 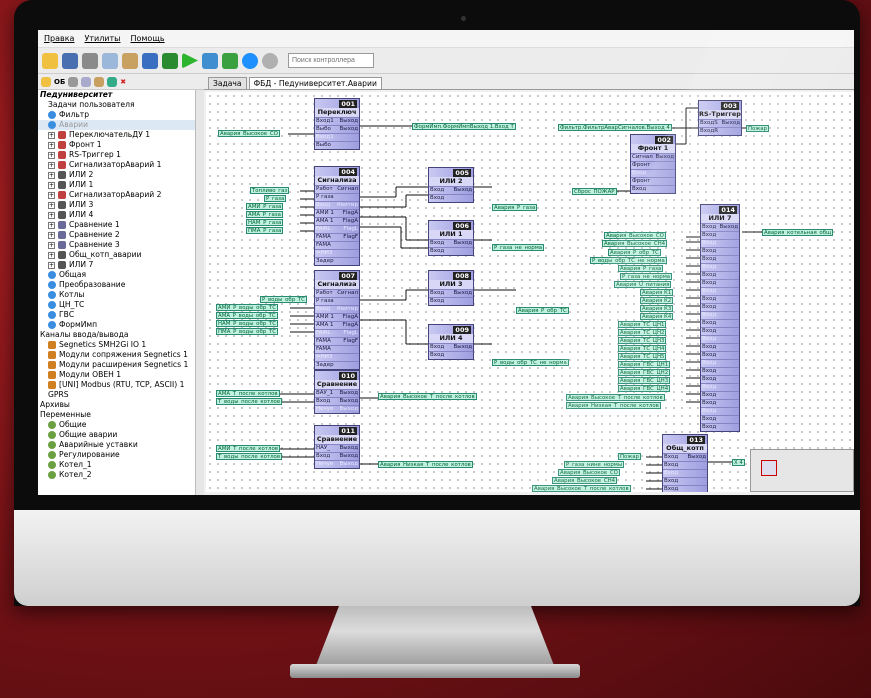 What do you see at coordinates (615, 127) in the screenshot?
I see `variable-label: Фильтр.ФильтрАварСигналов.Выход 4` at bounding box center [615, 127].